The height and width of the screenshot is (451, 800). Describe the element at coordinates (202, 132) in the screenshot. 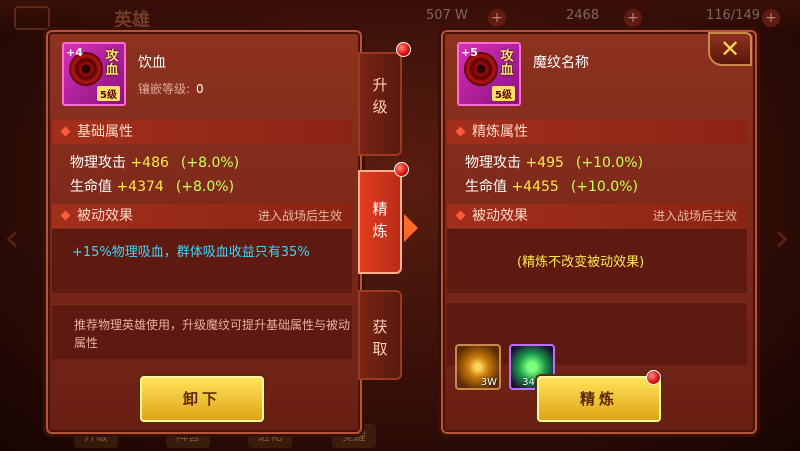

I see `base-attributes-header: 基础属性` at that location.